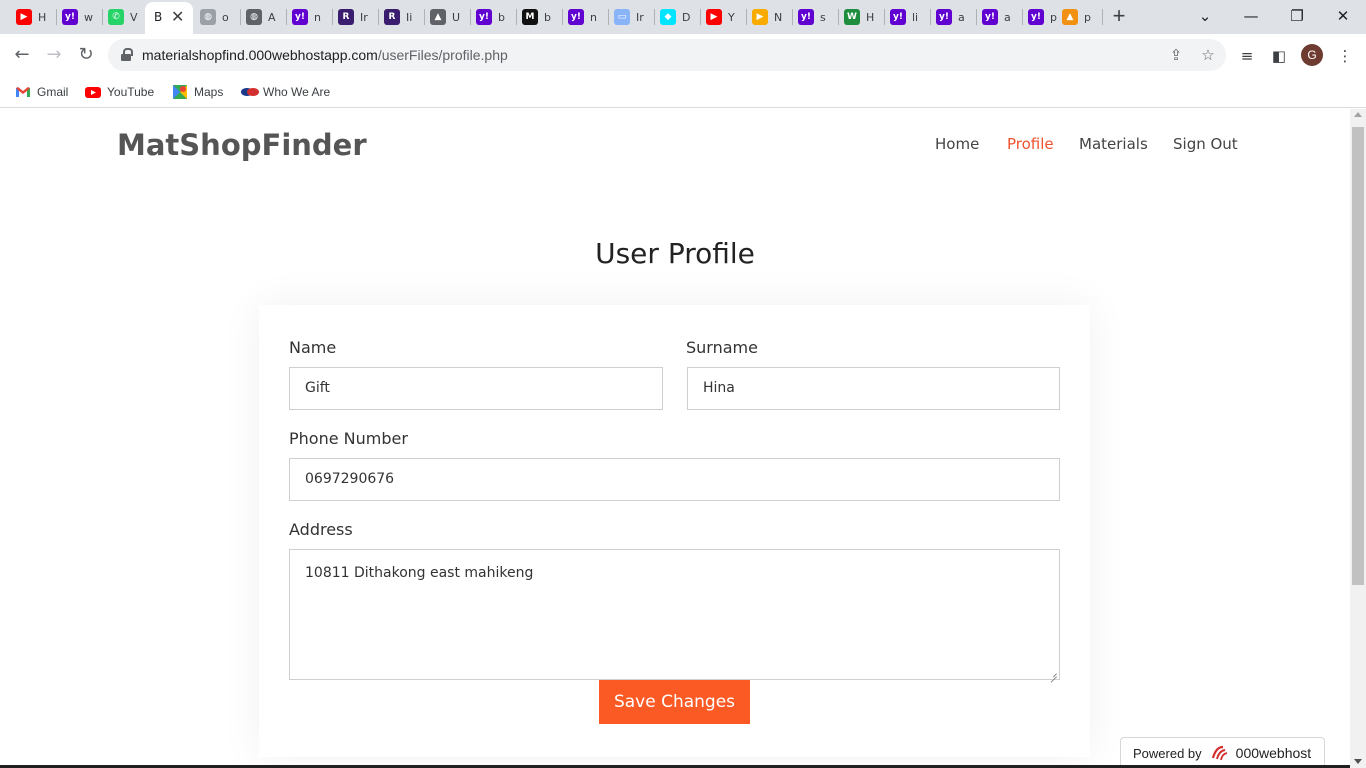  Describe the element at coordinates (77, 17) in the screenshot. I see `browser-tab: y! w` at that location.